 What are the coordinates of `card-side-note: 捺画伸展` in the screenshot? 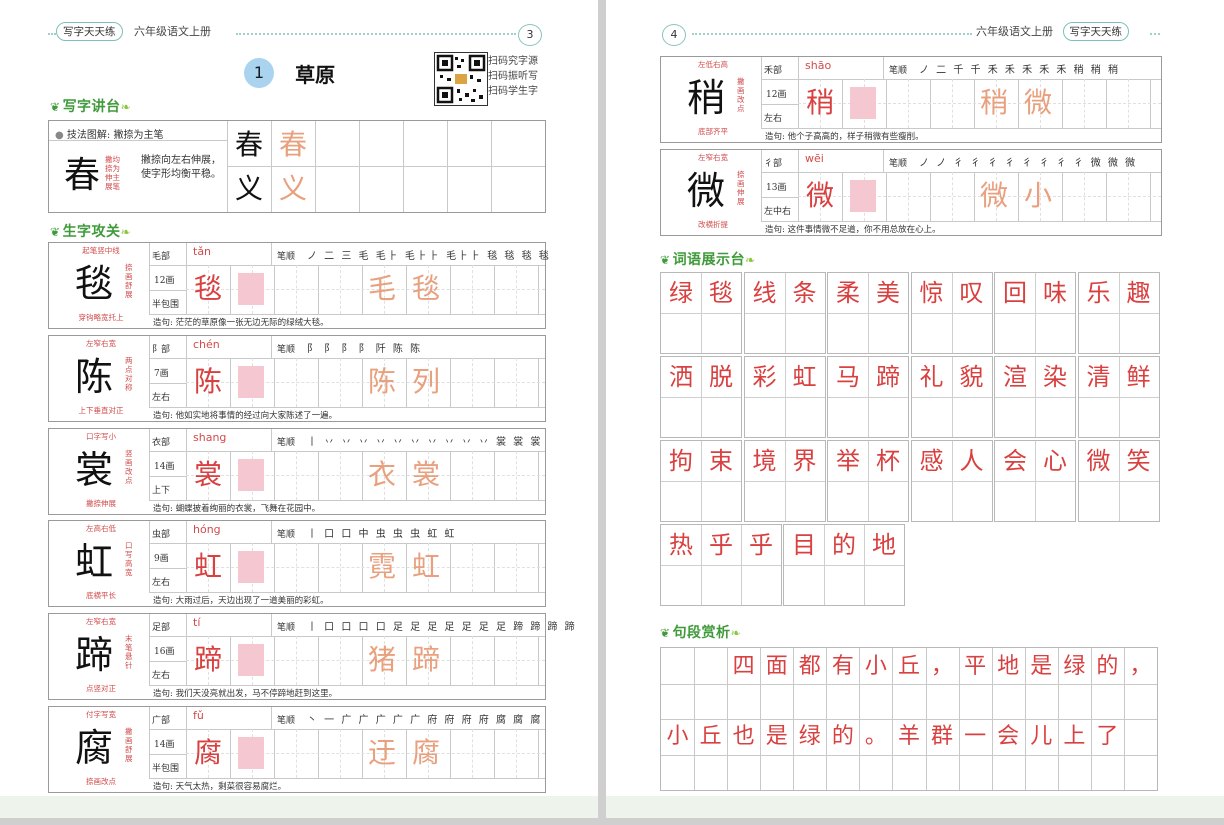 It's located at (741, 188).